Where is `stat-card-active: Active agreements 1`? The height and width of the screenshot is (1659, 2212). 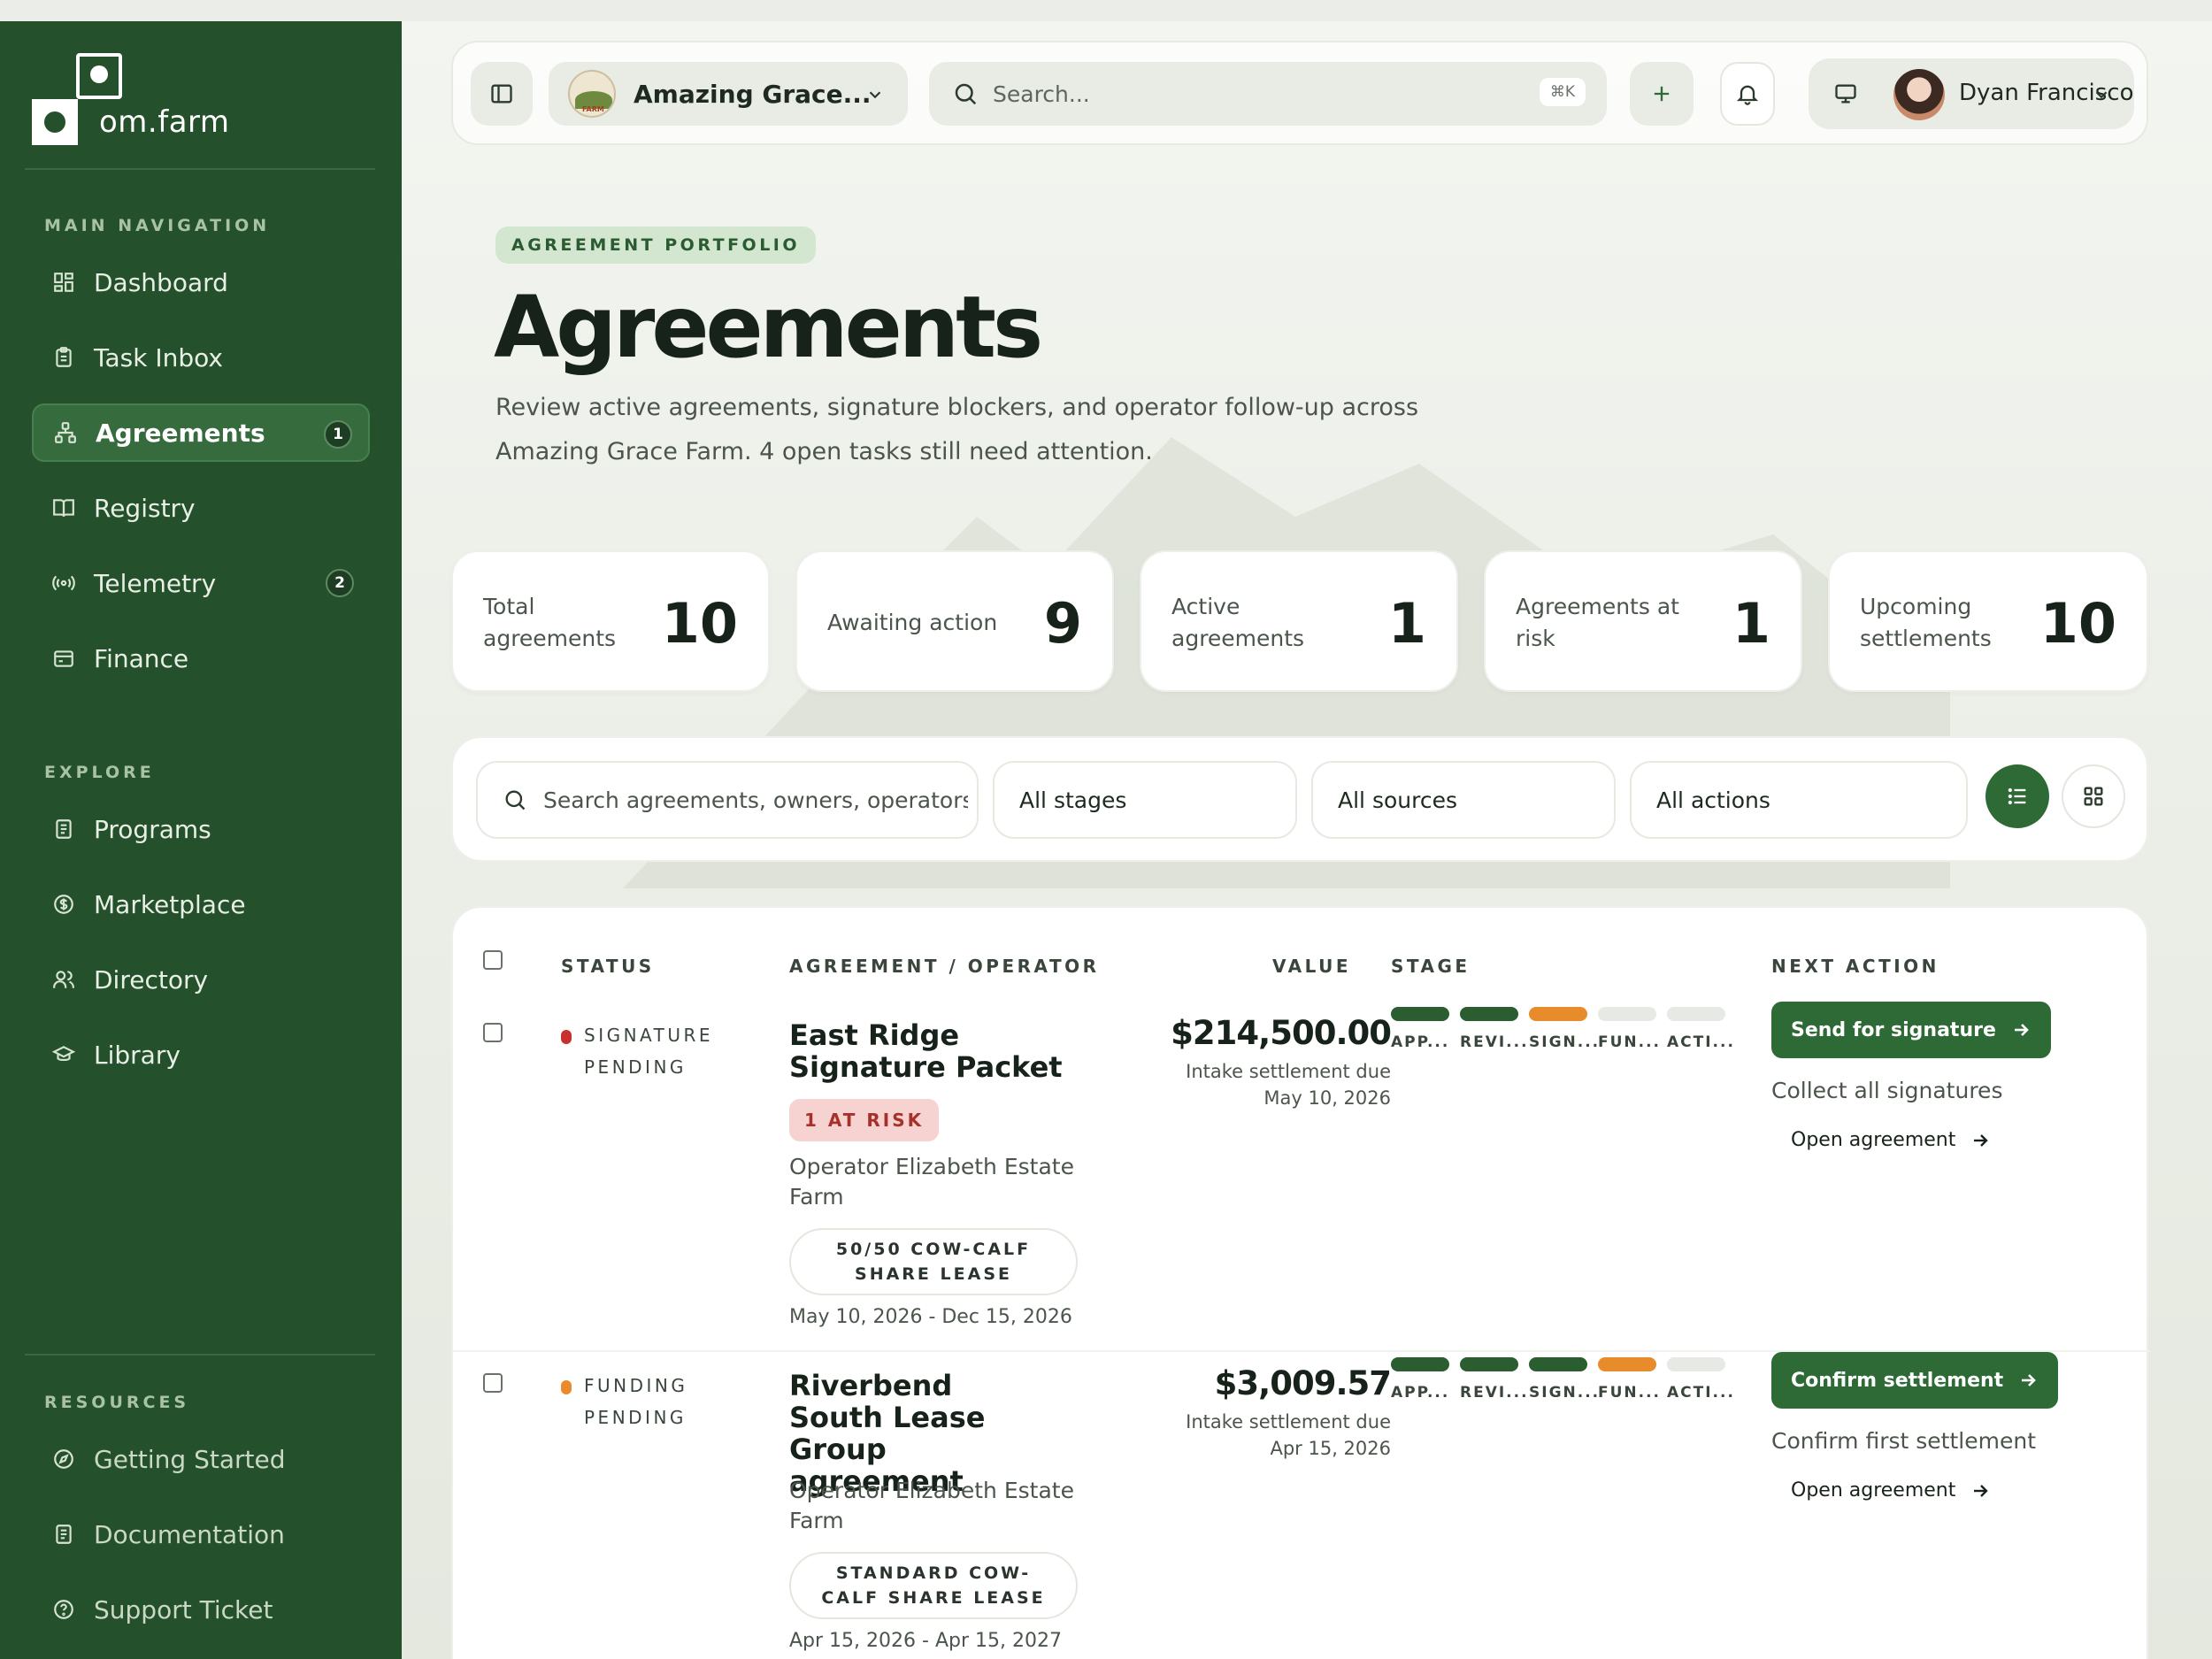
stat-card-active: Active agreements 1 is located at coordinates (1299, 621).